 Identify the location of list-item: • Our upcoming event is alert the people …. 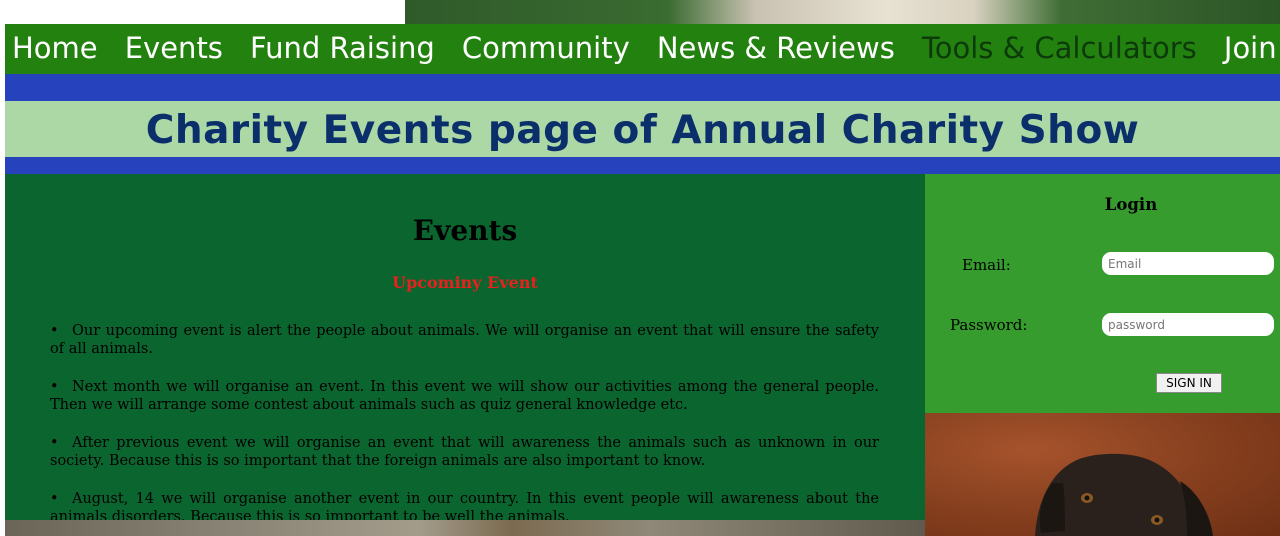
(464, 340).